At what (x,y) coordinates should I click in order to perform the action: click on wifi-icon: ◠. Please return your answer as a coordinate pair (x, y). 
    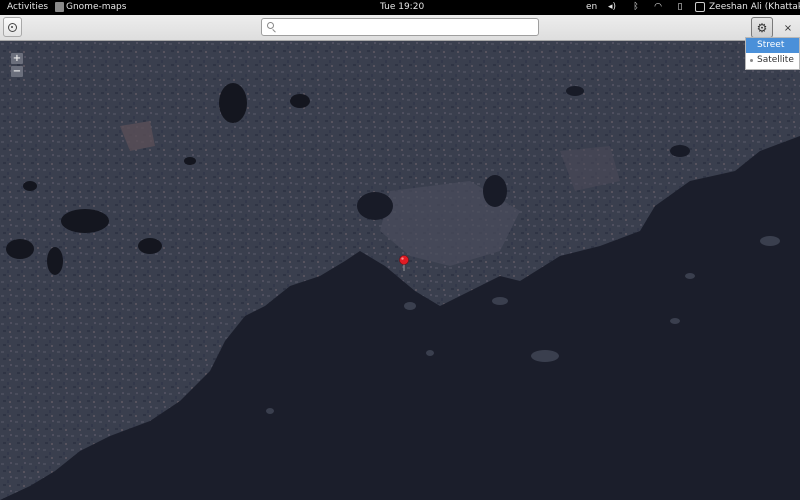
    Looking at the image, I should click on (658, 7).